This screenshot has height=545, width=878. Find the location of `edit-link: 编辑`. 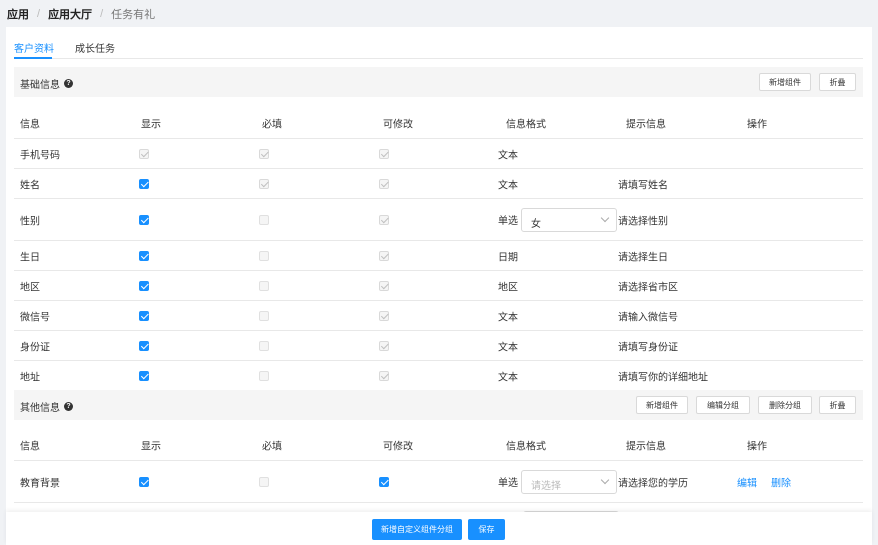

edit-link: 编辑 is located at coordinates (747, 483).